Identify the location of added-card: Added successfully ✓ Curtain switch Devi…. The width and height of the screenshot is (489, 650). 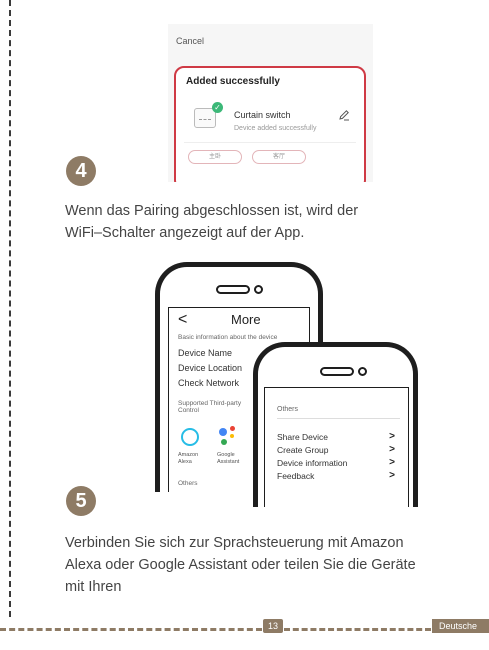
(270, 124).